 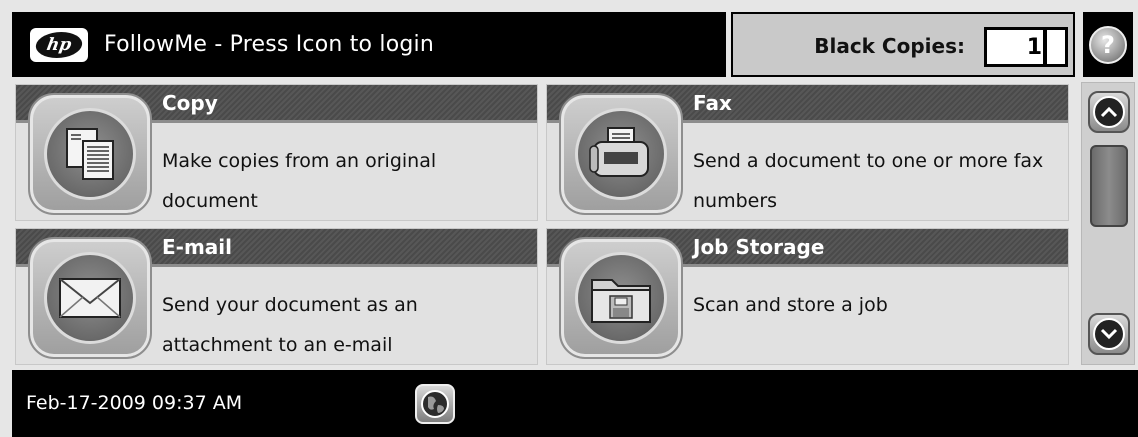 I want to click on tile-job-storage: Job Storage Scan and store a job, so click(x=807, y=296).